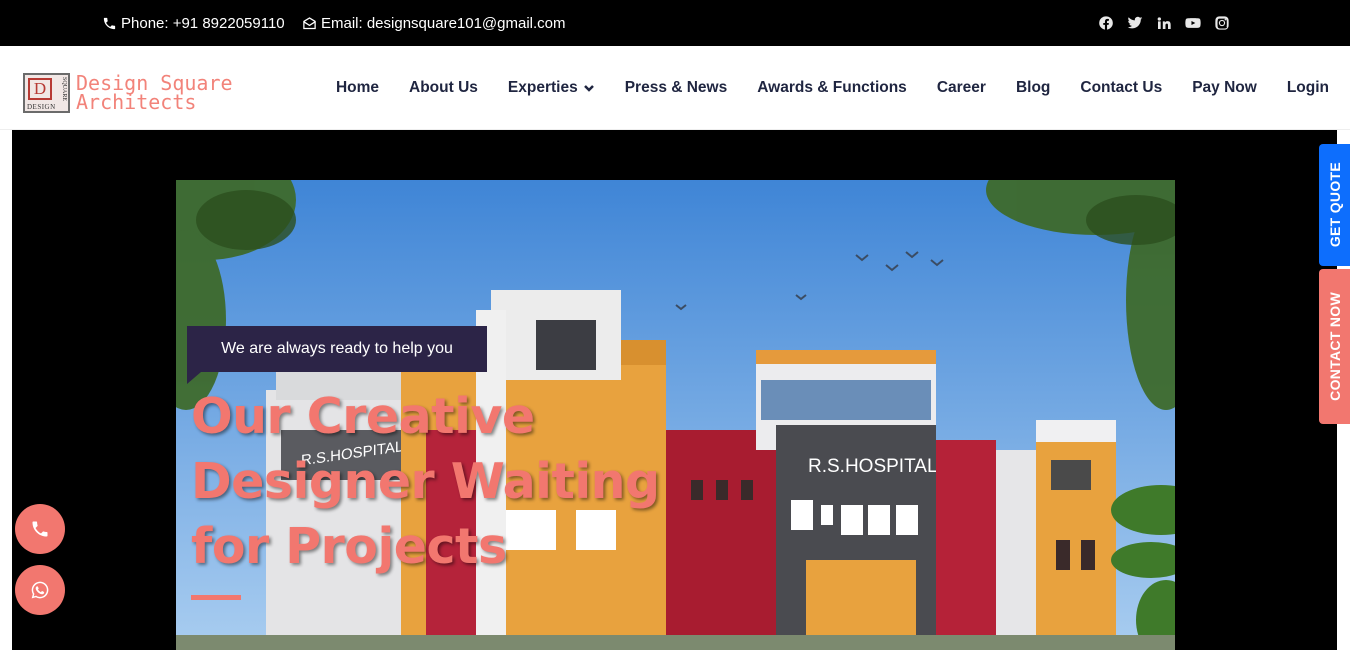 The image size is (1350, 650). What do you see at coordinates (309, 22) in the screenshot?
I see `envelope-icon` at bounding box center [309, 22].